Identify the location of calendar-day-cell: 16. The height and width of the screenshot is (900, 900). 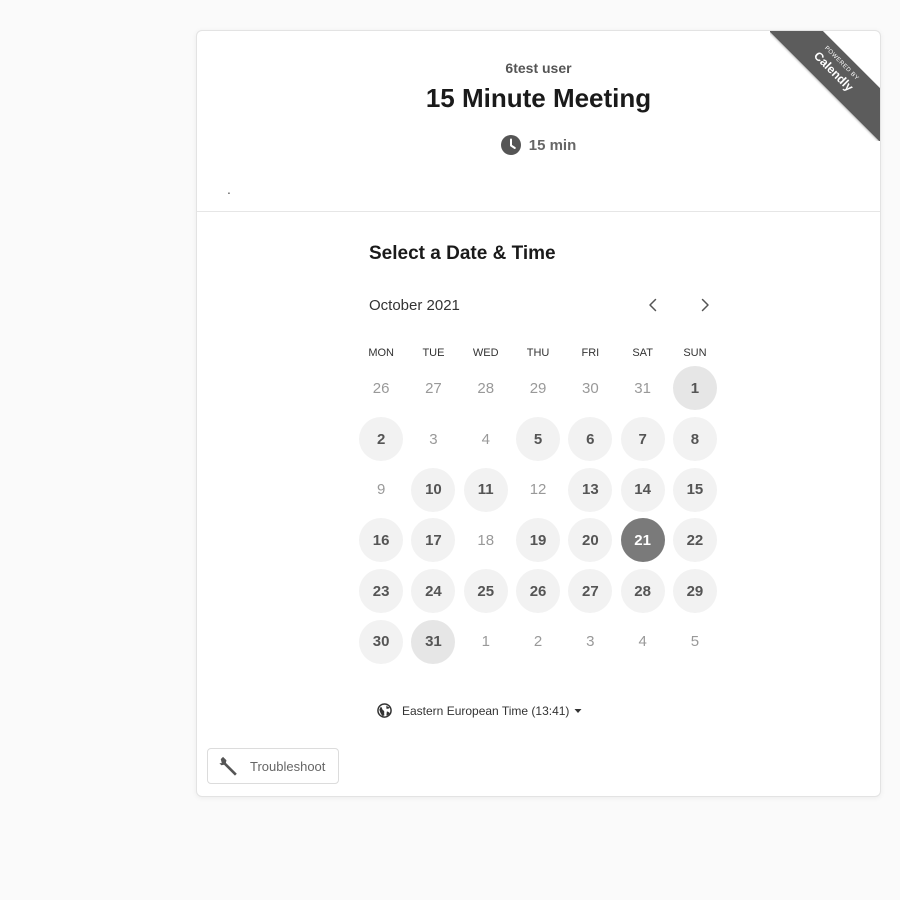
(381, 540).